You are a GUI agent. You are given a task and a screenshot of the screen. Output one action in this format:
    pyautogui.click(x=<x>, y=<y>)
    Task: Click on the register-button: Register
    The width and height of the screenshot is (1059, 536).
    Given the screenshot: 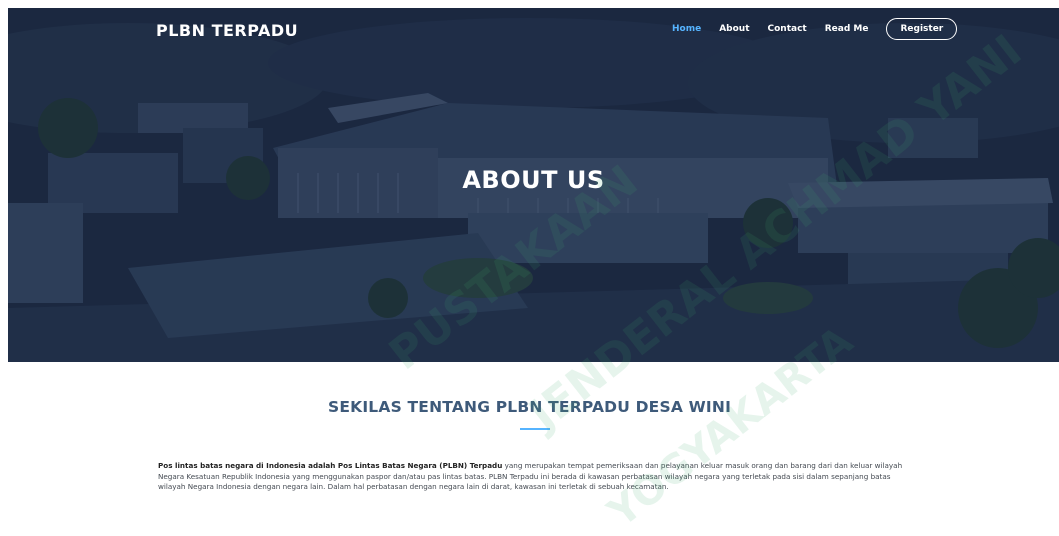 What is the action you would take?
    pyautogui.click(x=922, y=29)
    